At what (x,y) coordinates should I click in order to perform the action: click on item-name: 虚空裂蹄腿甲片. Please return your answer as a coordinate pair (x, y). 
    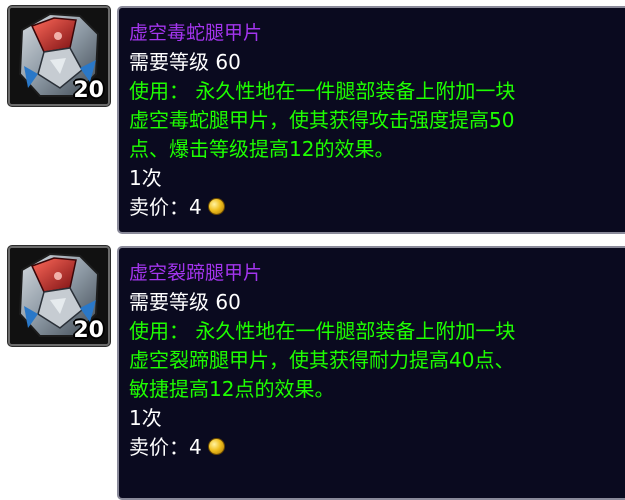
    Looking at the image, I should click on (196, 273).